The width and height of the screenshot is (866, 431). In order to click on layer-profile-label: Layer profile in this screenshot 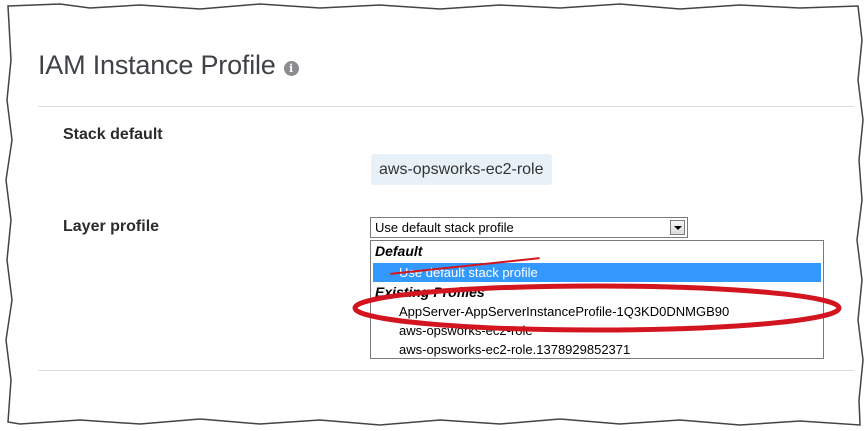, I will do `click(111, 226)`.